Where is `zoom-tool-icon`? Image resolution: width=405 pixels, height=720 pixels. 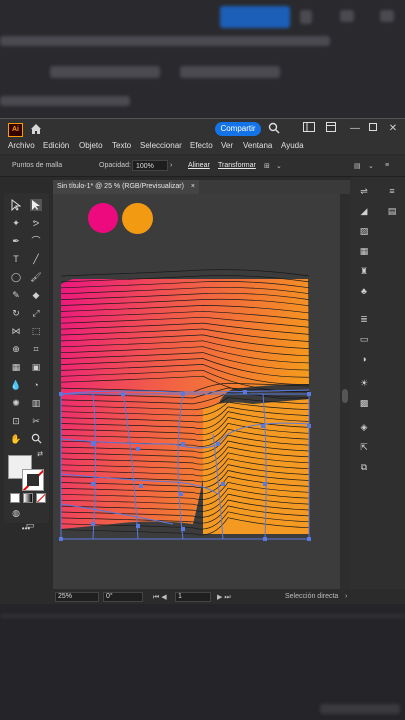 zoom-tool-icon is located at coordinates (36, 439).